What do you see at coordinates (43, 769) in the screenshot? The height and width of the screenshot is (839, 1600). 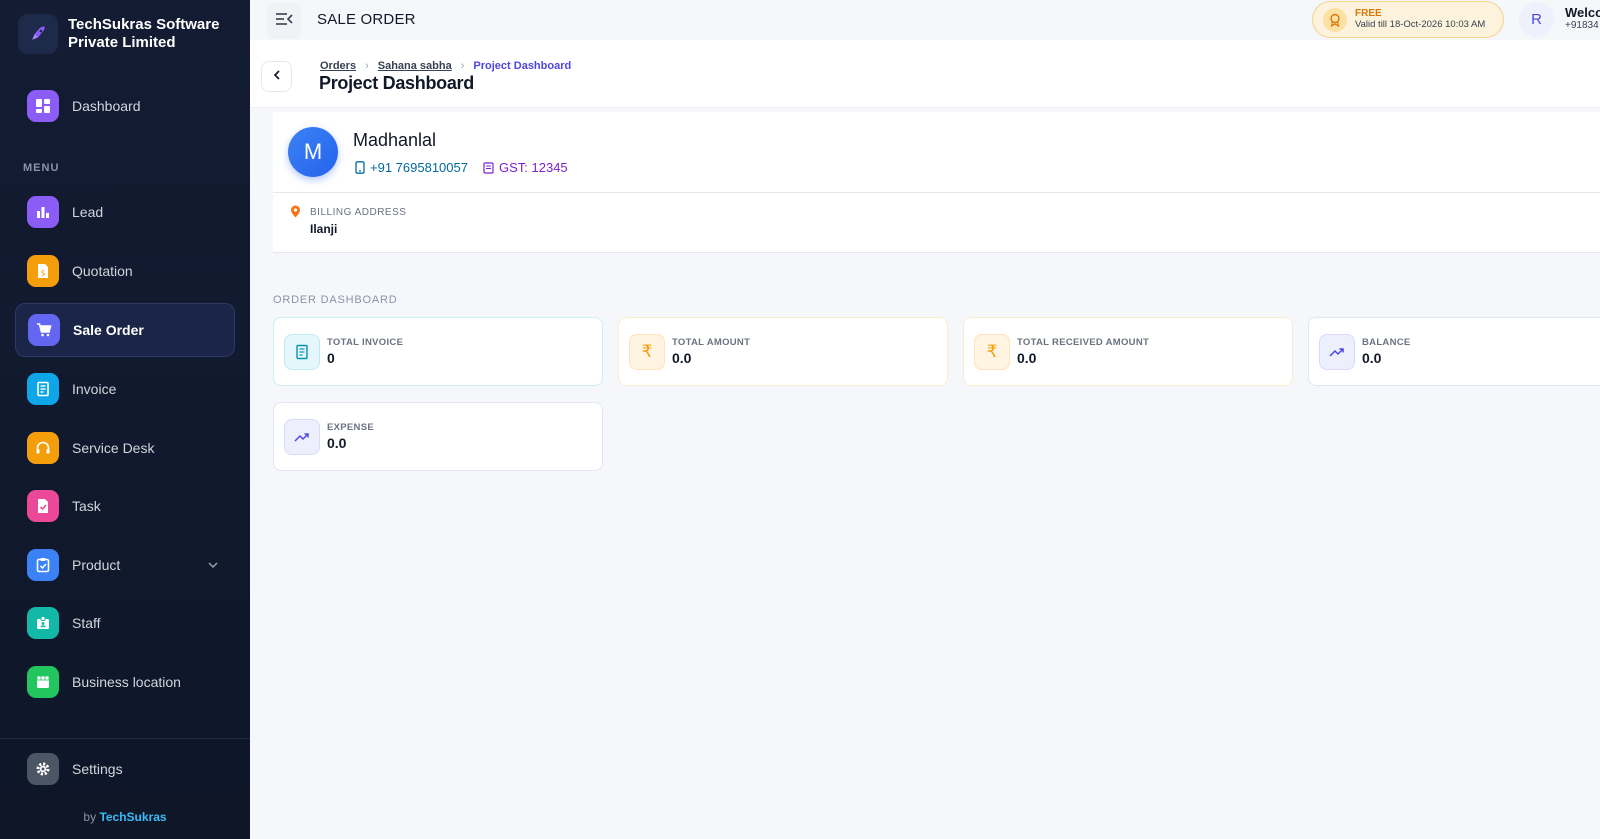 I see `gear-icon` at bounding box center [43, 769].